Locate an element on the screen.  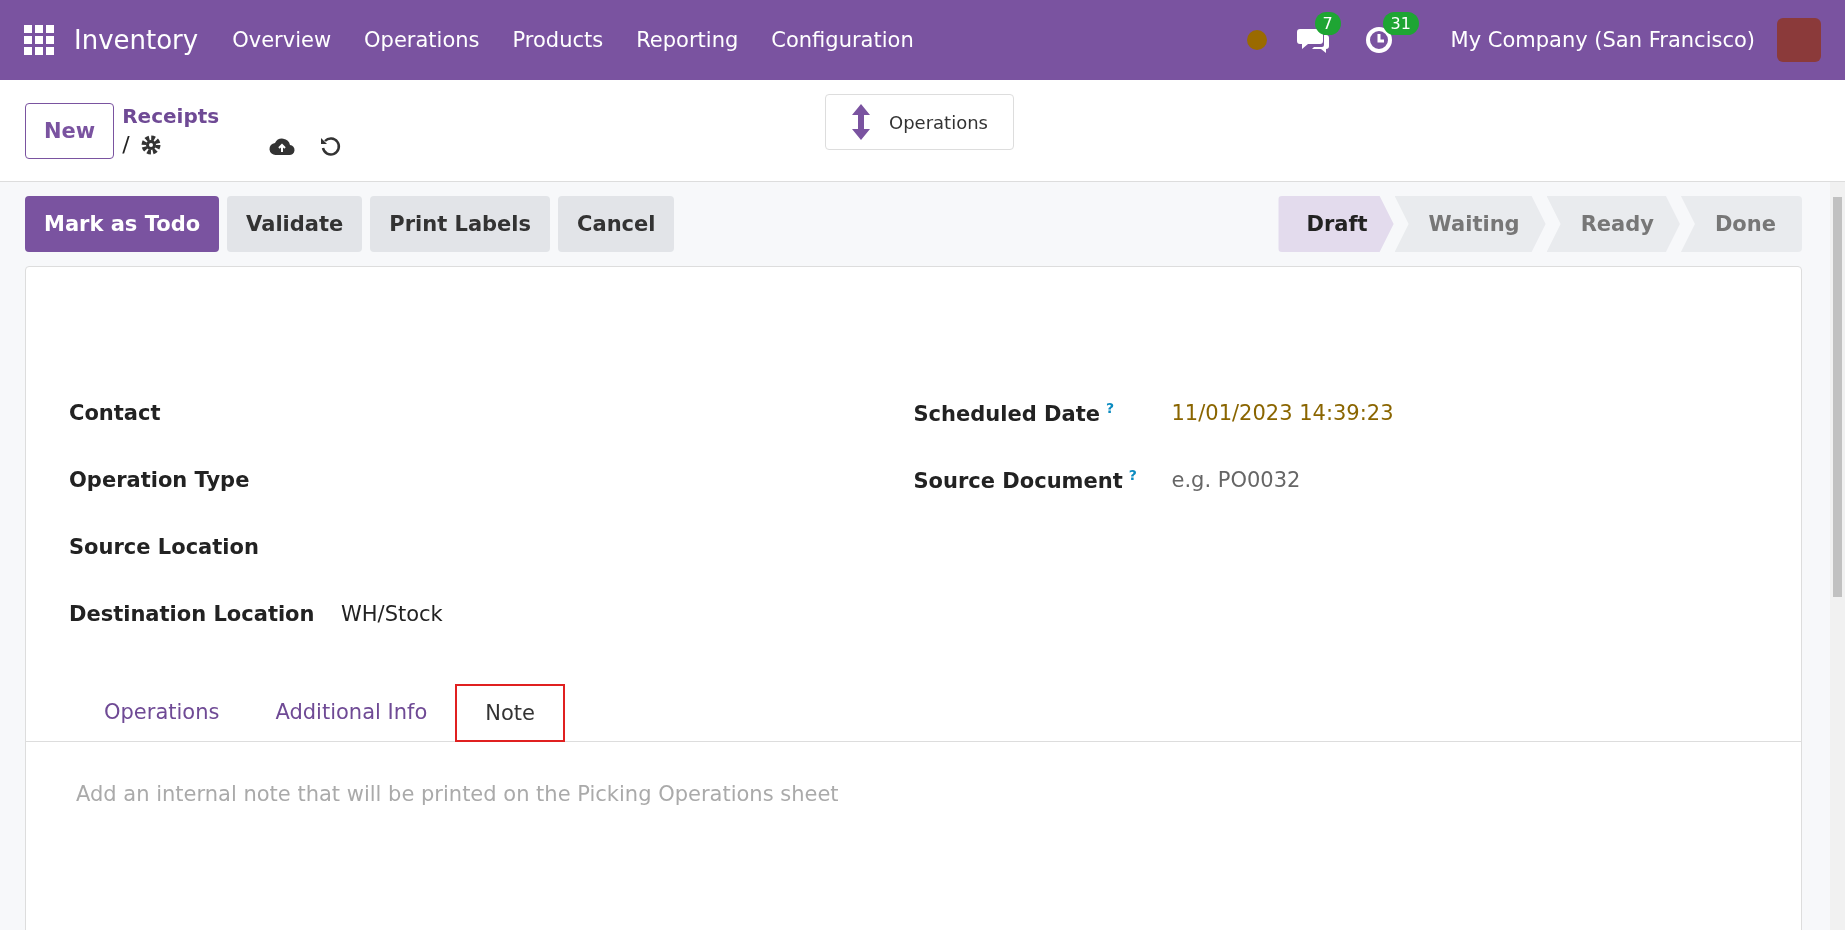
tab: Additional Info is located at coordinates (351, 712).